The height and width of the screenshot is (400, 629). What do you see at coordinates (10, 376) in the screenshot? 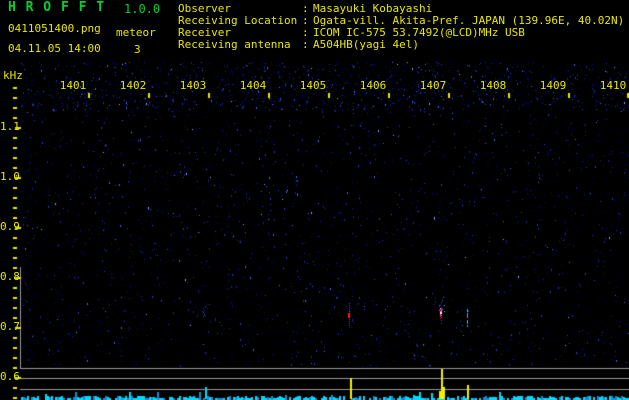
I see `freq-tick-label: 0.6` at bounding box center [10, 376].